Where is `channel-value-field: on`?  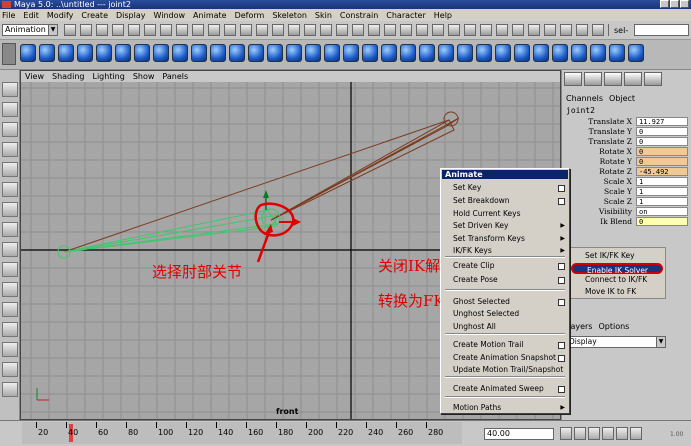 channel-value-field: on is located at coordinates (662, 211).